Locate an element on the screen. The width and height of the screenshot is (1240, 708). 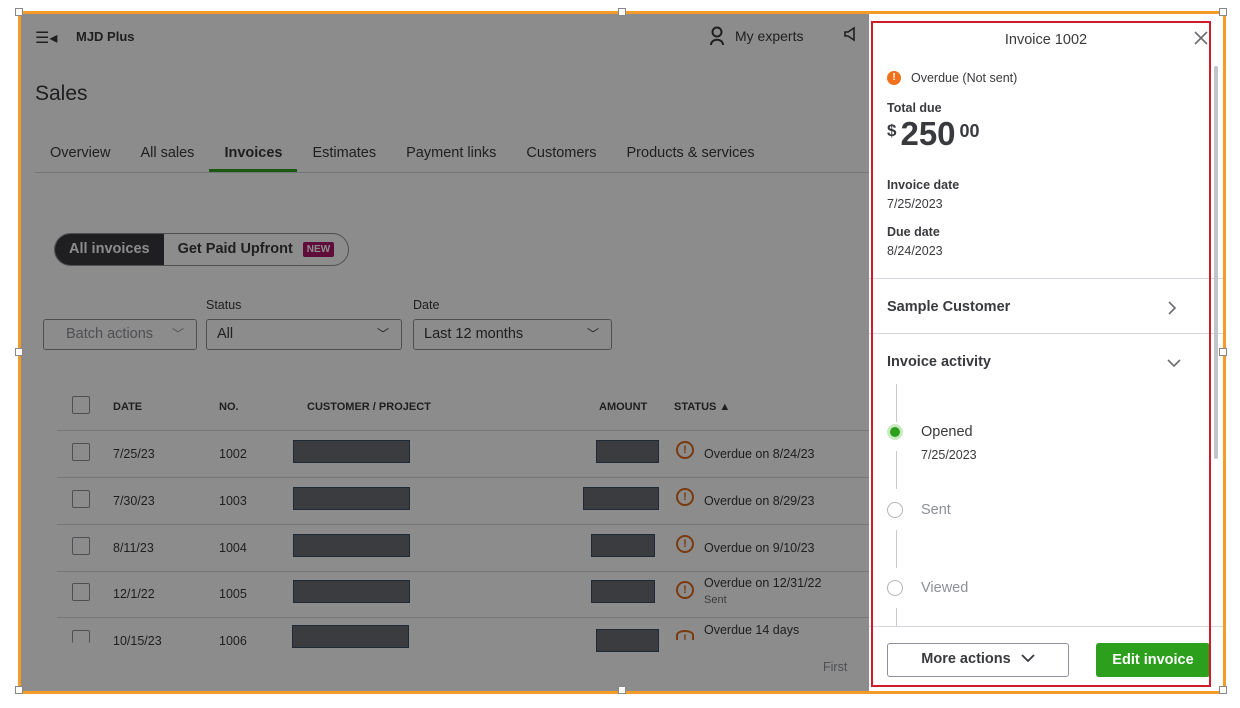
row-date: 12/1/22 is located at coordinates (134, 594).